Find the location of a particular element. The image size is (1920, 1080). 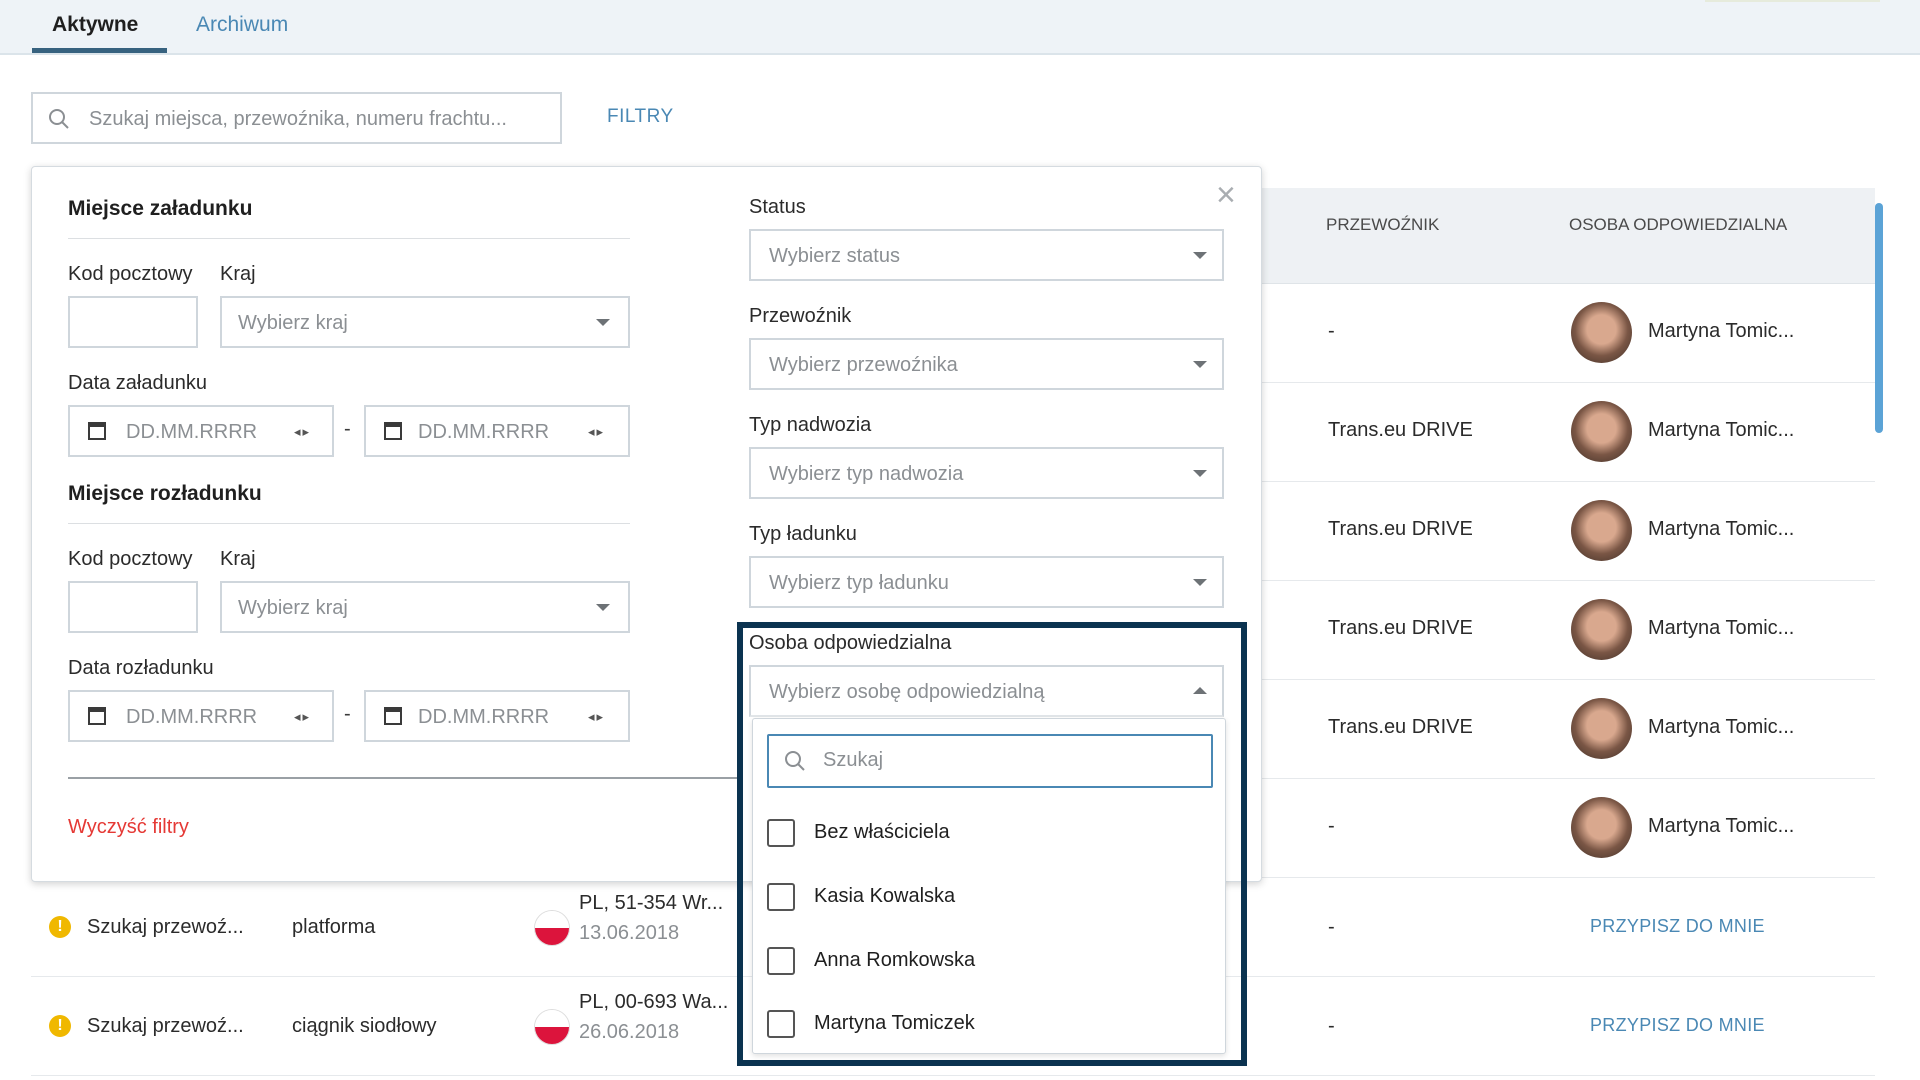

carrier-label: Przewoźnik is located at coordinates (800, 316).